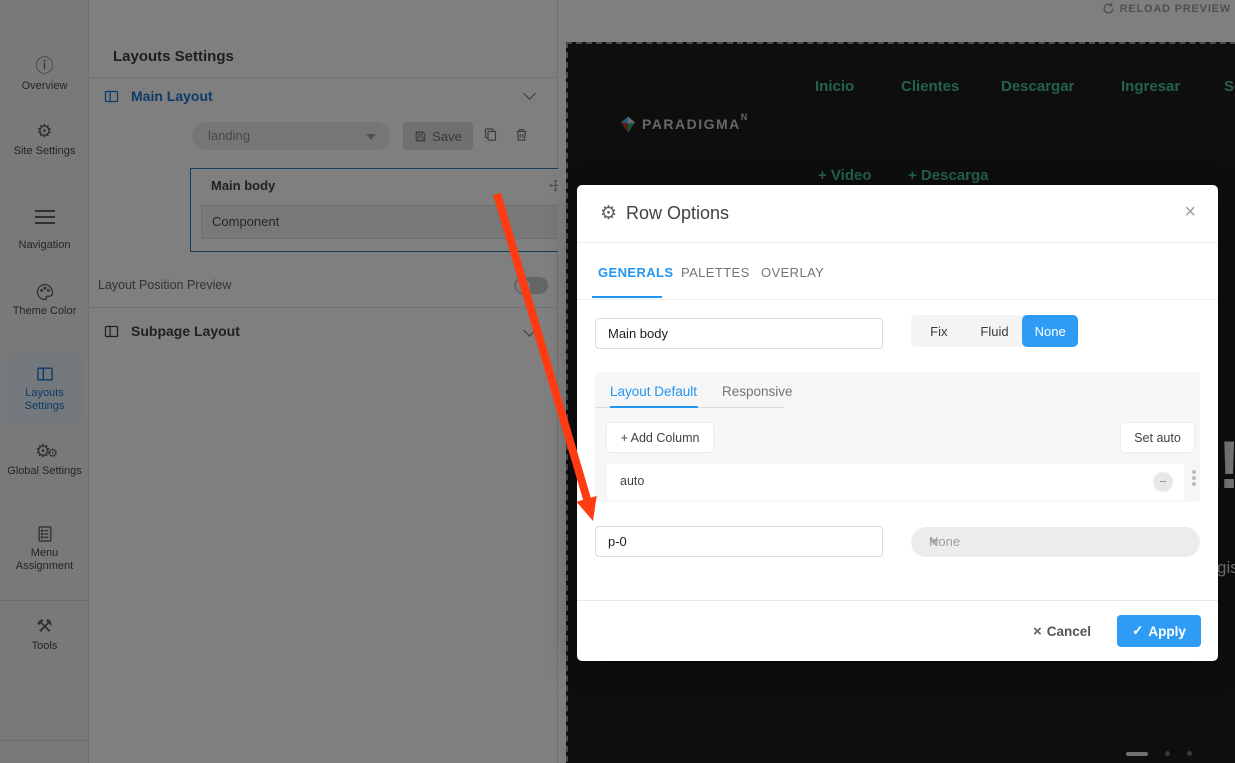 The height and width of the screenshot is (763, 1235). I want to click on tab-overlay: OVERLAY, so click(792, 272).